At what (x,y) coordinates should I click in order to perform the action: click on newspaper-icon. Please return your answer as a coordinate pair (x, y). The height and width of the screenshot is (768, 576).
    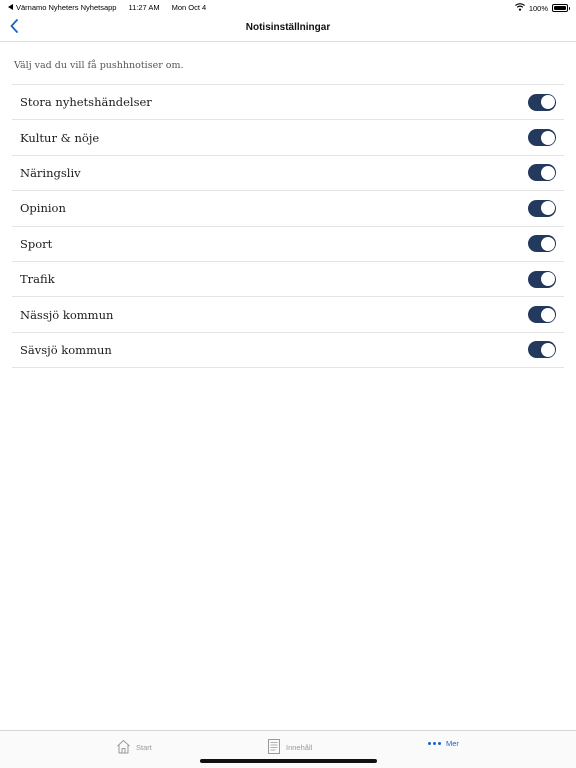
    Looking at the image, I should click on (274, 747).